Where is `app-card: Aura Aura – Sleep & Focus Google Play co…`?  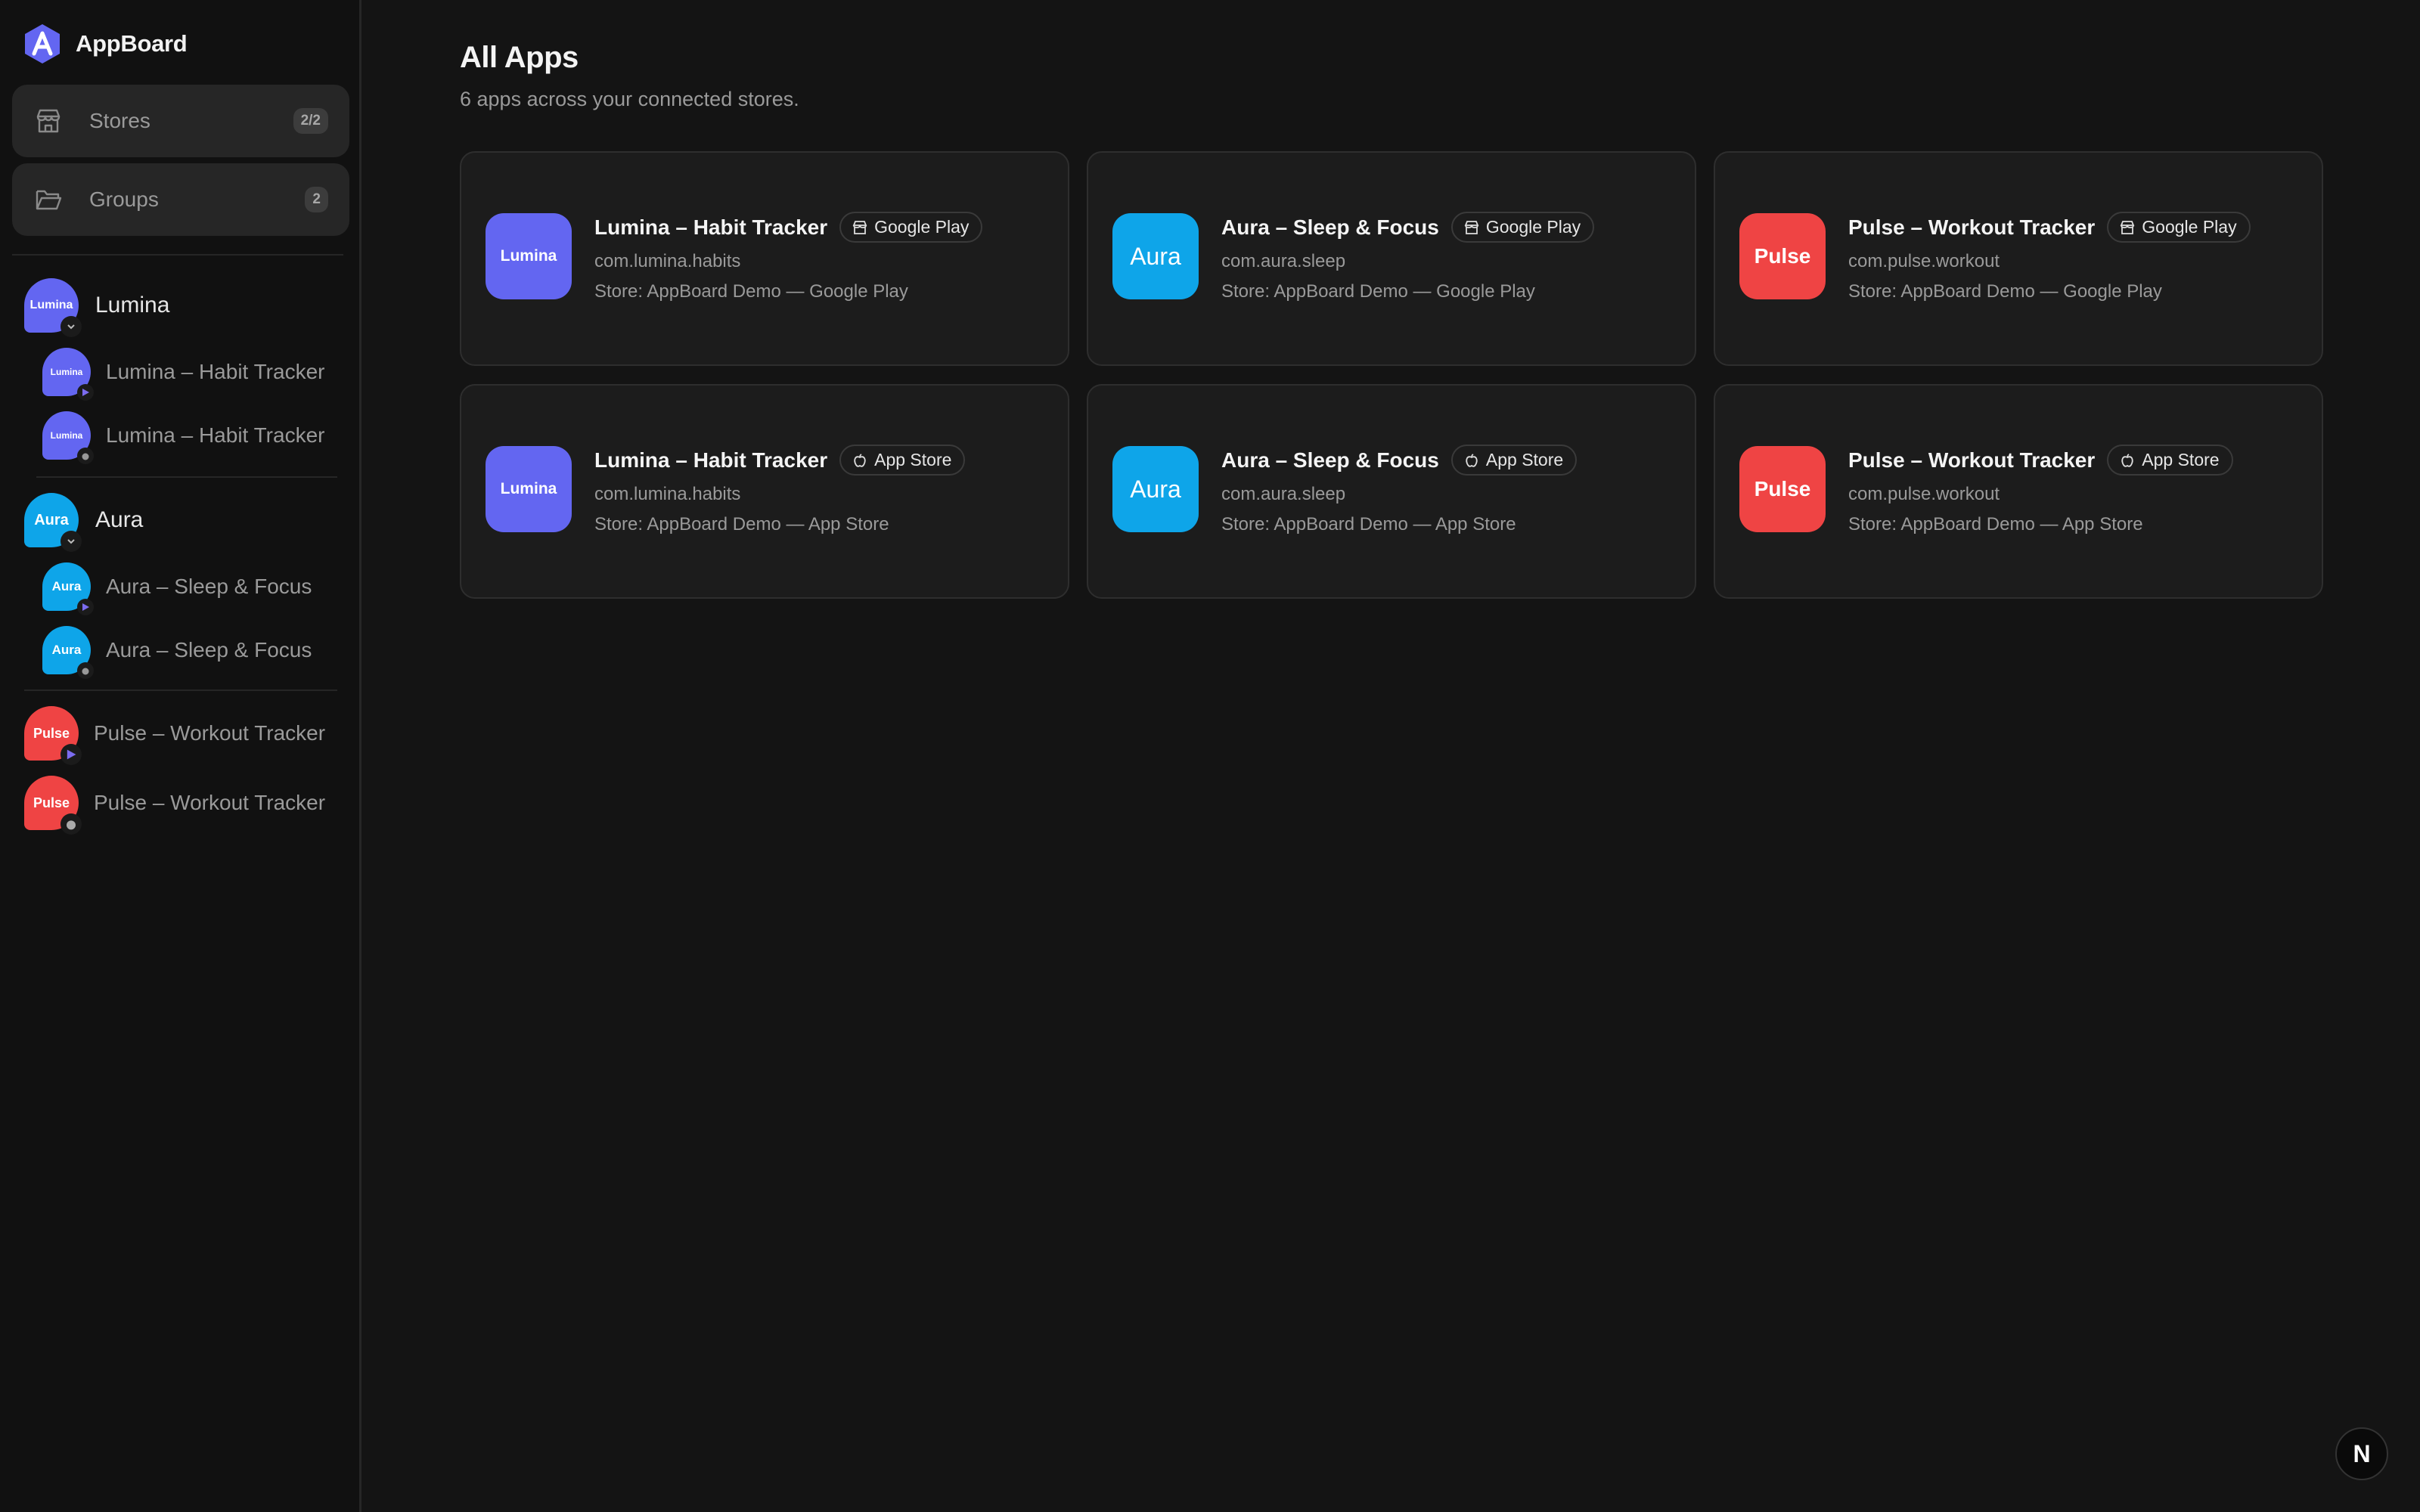
app-card: Aura Aura – Sleep & Focus Google Play co… is located at coordinates (1391, 258).